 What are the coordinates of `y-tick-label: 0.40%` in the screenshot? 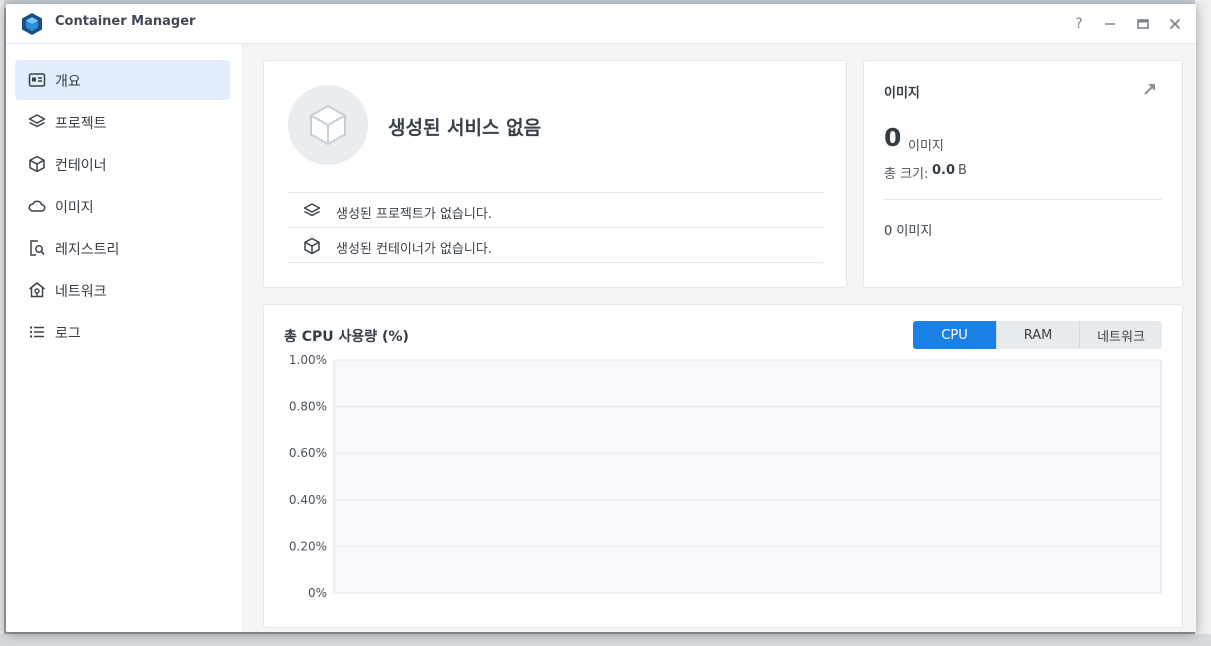 It's located at (308, 500).